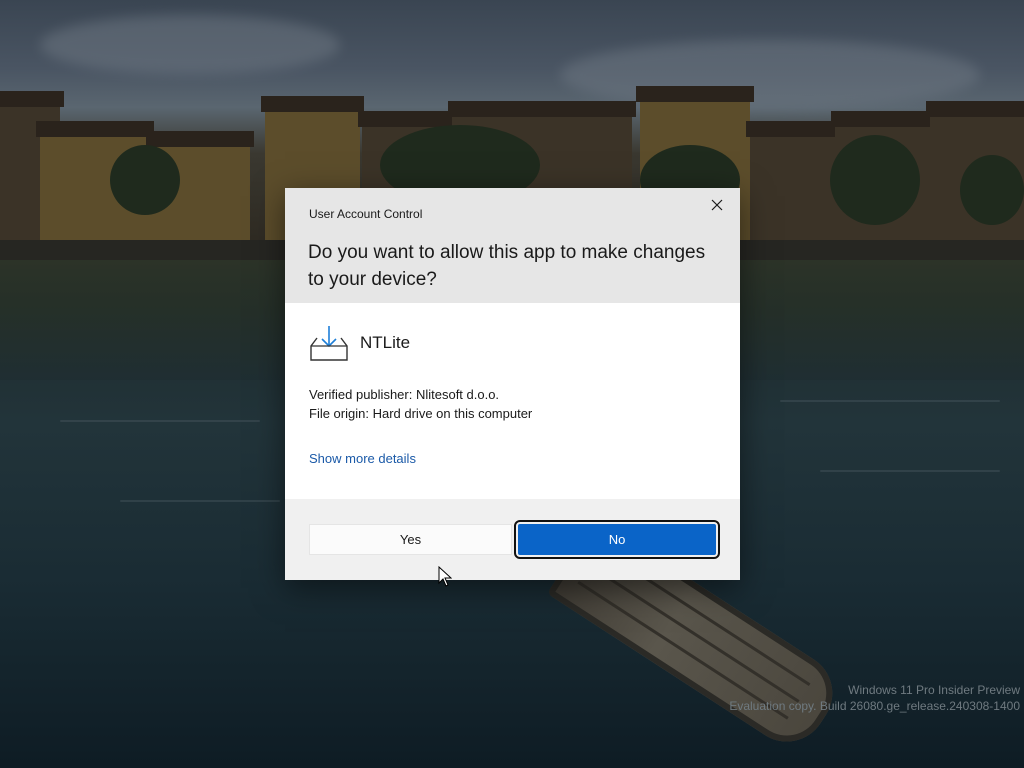  Describe the element at coordinates (329, 343) in the screenshot. I see `download-tray-icon` at that location.